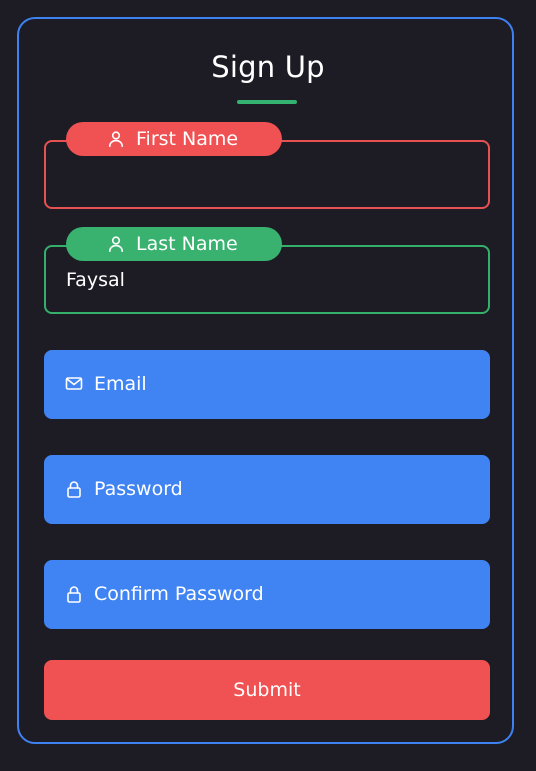  What do you see at coordinates (267, 102) in the screenshot?
I see `title-underline` at bounding box center [267, 102].